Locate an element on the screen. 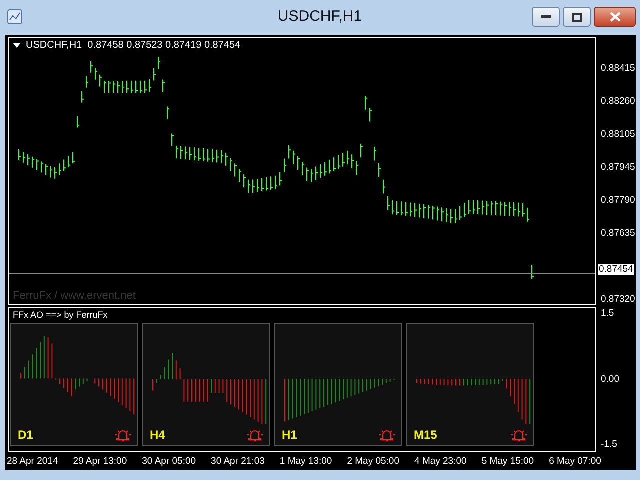 The image size is (640, 480). price-label: 0.88415 is located at coordinates (618, 68).